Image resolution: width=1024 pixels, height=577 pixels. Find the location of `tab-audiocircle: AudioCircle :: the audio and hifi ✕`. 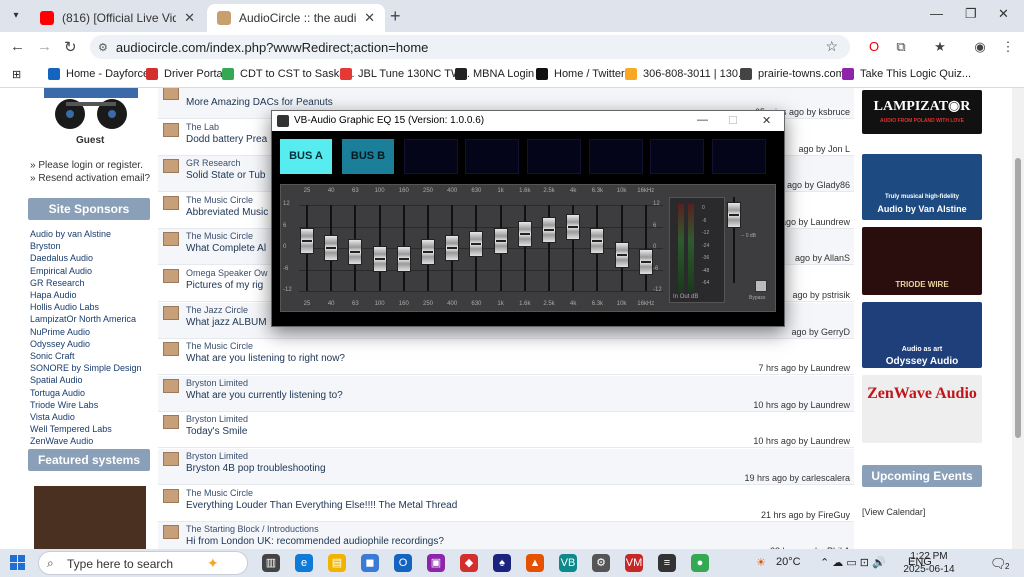

tab-audiocircle: AudioCircle :: the audio and hifi ✕ is located at coordinates (296, 18).